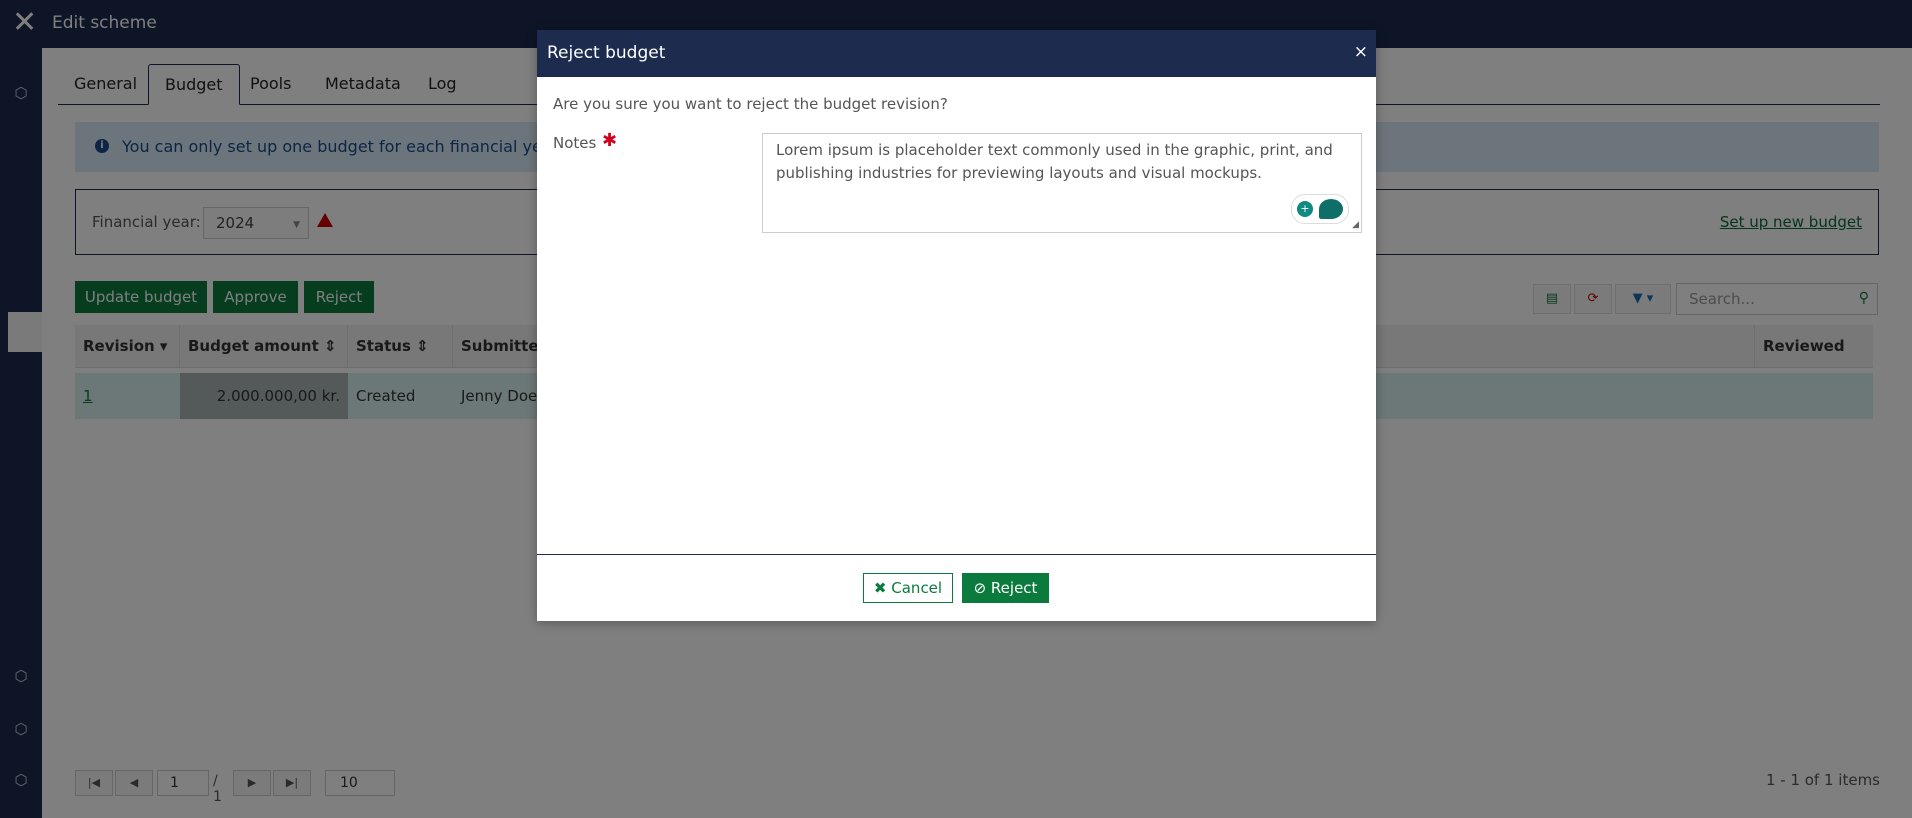 The image size is (1912, 818). Describe the element at coordinates (956, 588) in the screenshot. I see `dialog-footer: ✖ Cancel ⊘ Reject` at that location.